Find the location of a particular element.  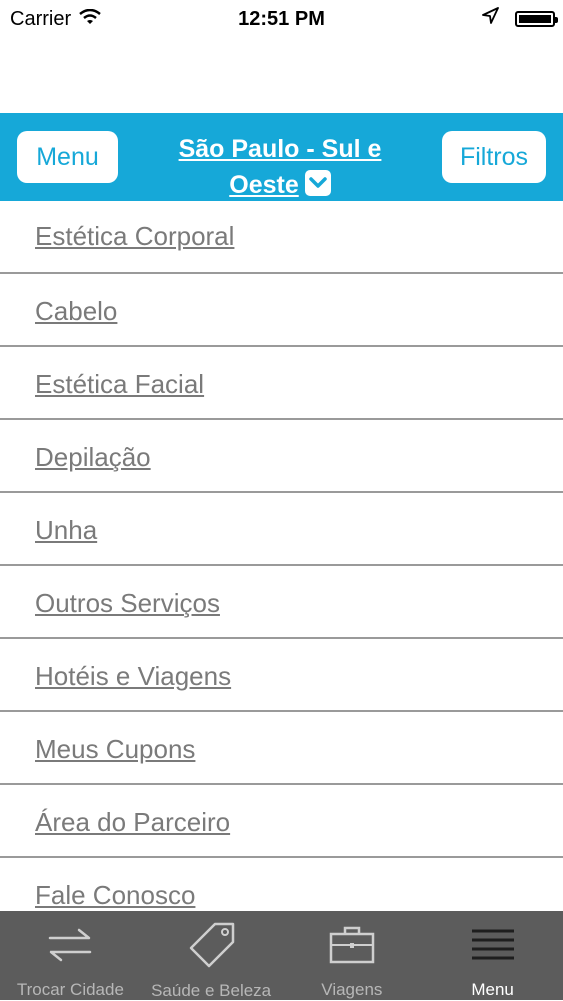

city-selector: São Paulo - Sul e Oeste is located at coordinates (280, 167).